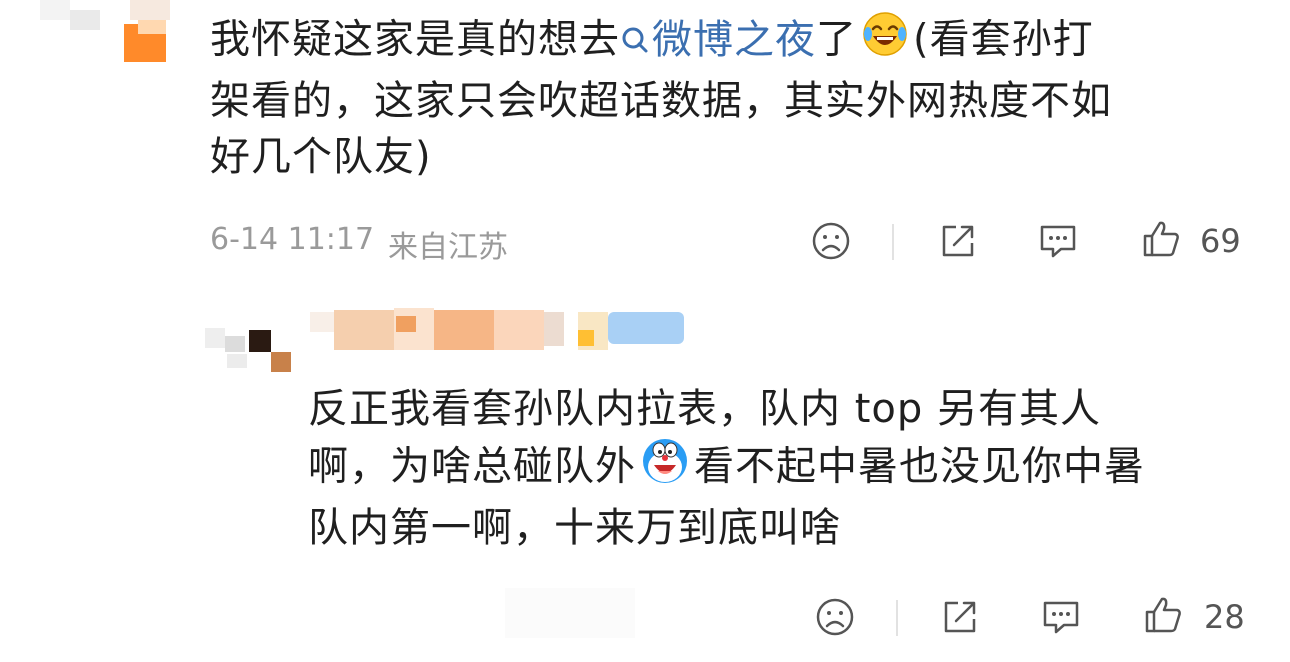 The width and height of the screenshot is (1290, 662). I want to click on reply-text-line1: 反正我看套孙队内拉表，队内 top 另有其人, so click(704, 409).